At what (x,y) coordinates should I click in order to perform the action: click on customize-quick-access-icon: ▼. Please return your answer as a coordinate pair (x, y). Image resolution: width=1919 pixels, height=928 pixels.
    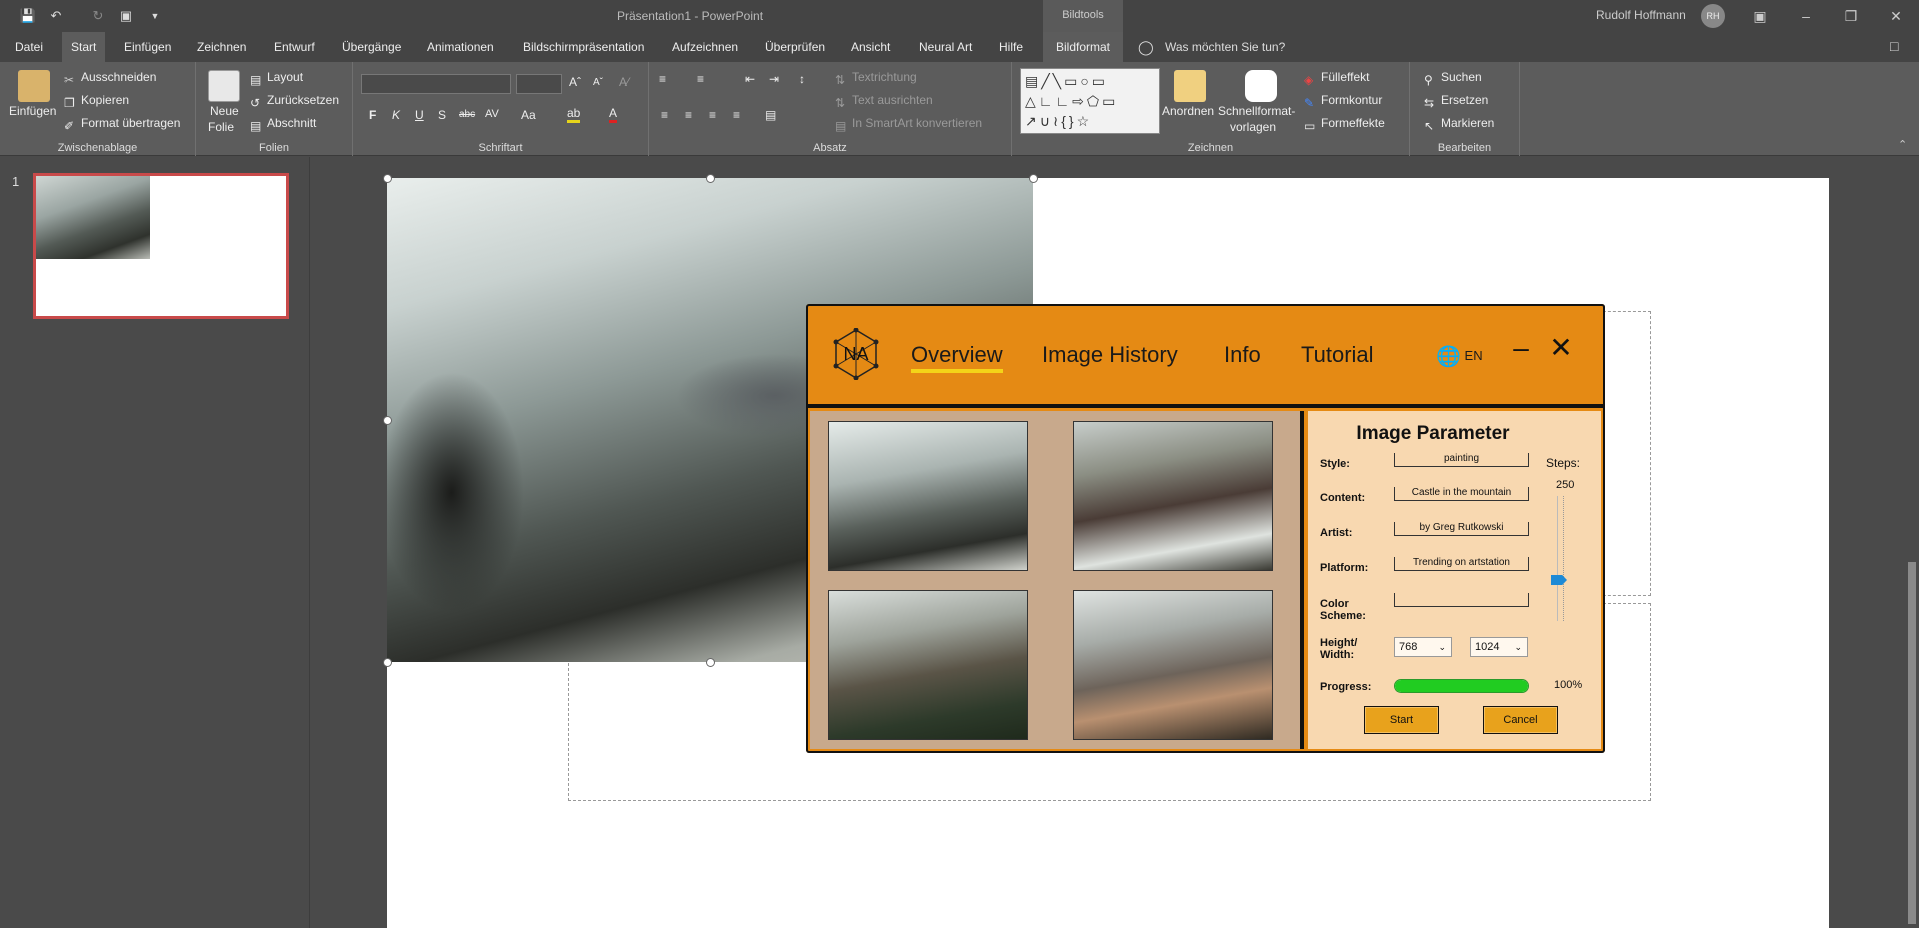
    Looking at the image, I should click on (155, 16).